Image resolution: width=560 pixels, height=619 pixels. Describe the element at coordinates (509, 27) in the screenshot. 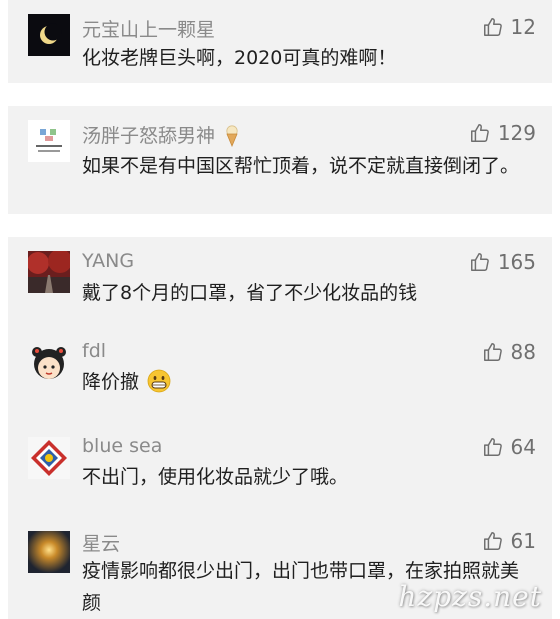

I see `like-button: 12` at that location.